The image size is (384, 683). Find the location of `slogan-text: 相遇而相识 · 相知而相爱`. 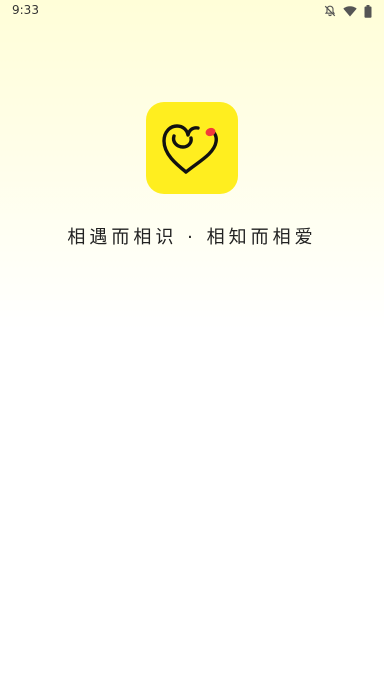

slogan-text: 相遇而相识 · 相知而相爱 is located at coordinates (192, 237).